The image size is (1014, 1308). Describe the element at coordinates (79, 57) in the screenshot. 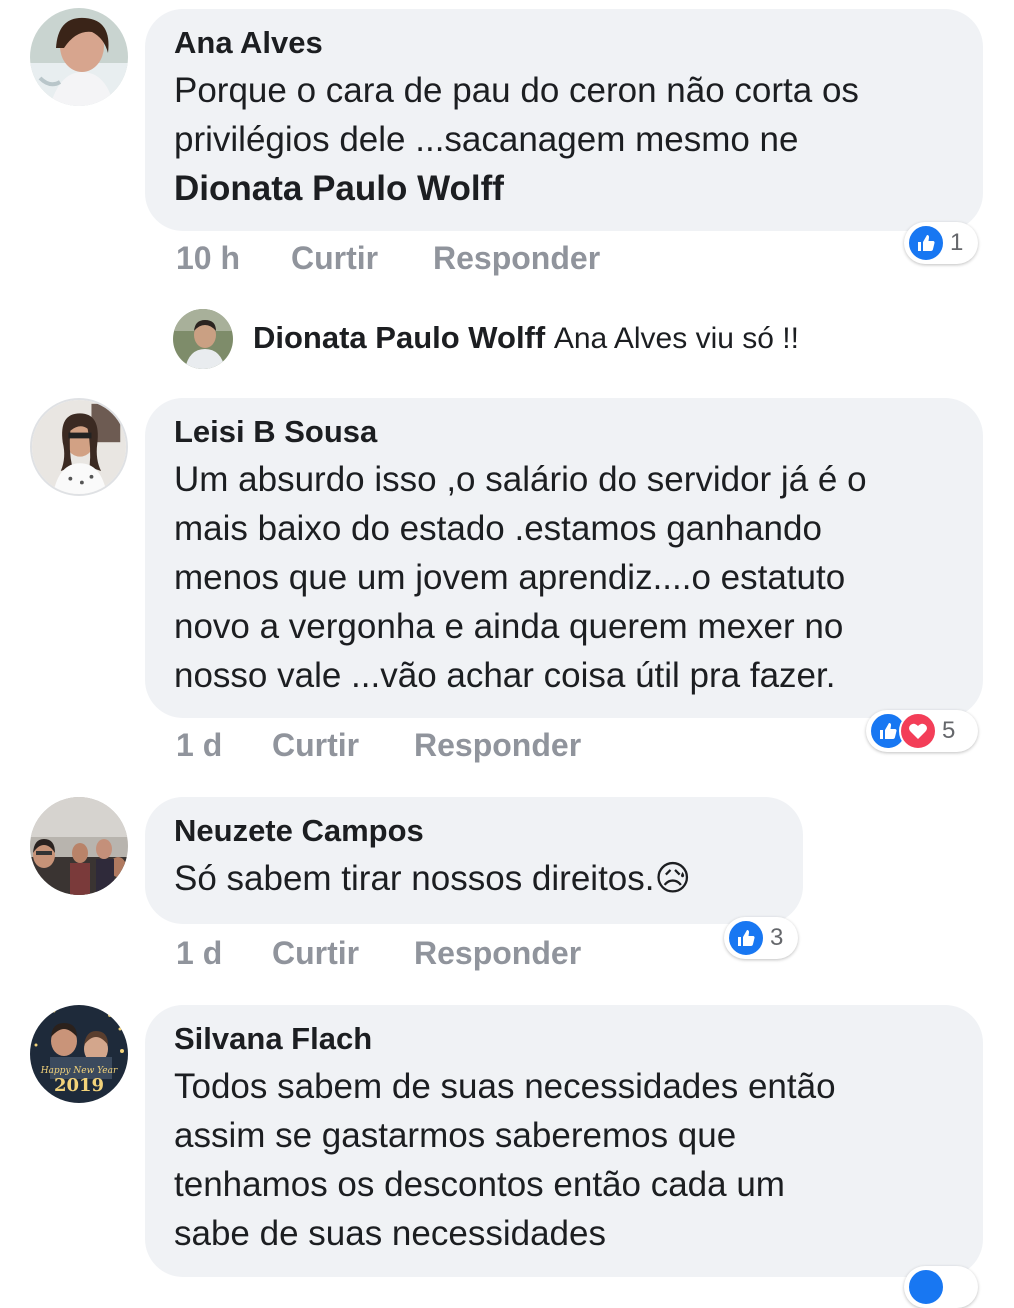

I see `avatar-ana-alves` at that location.